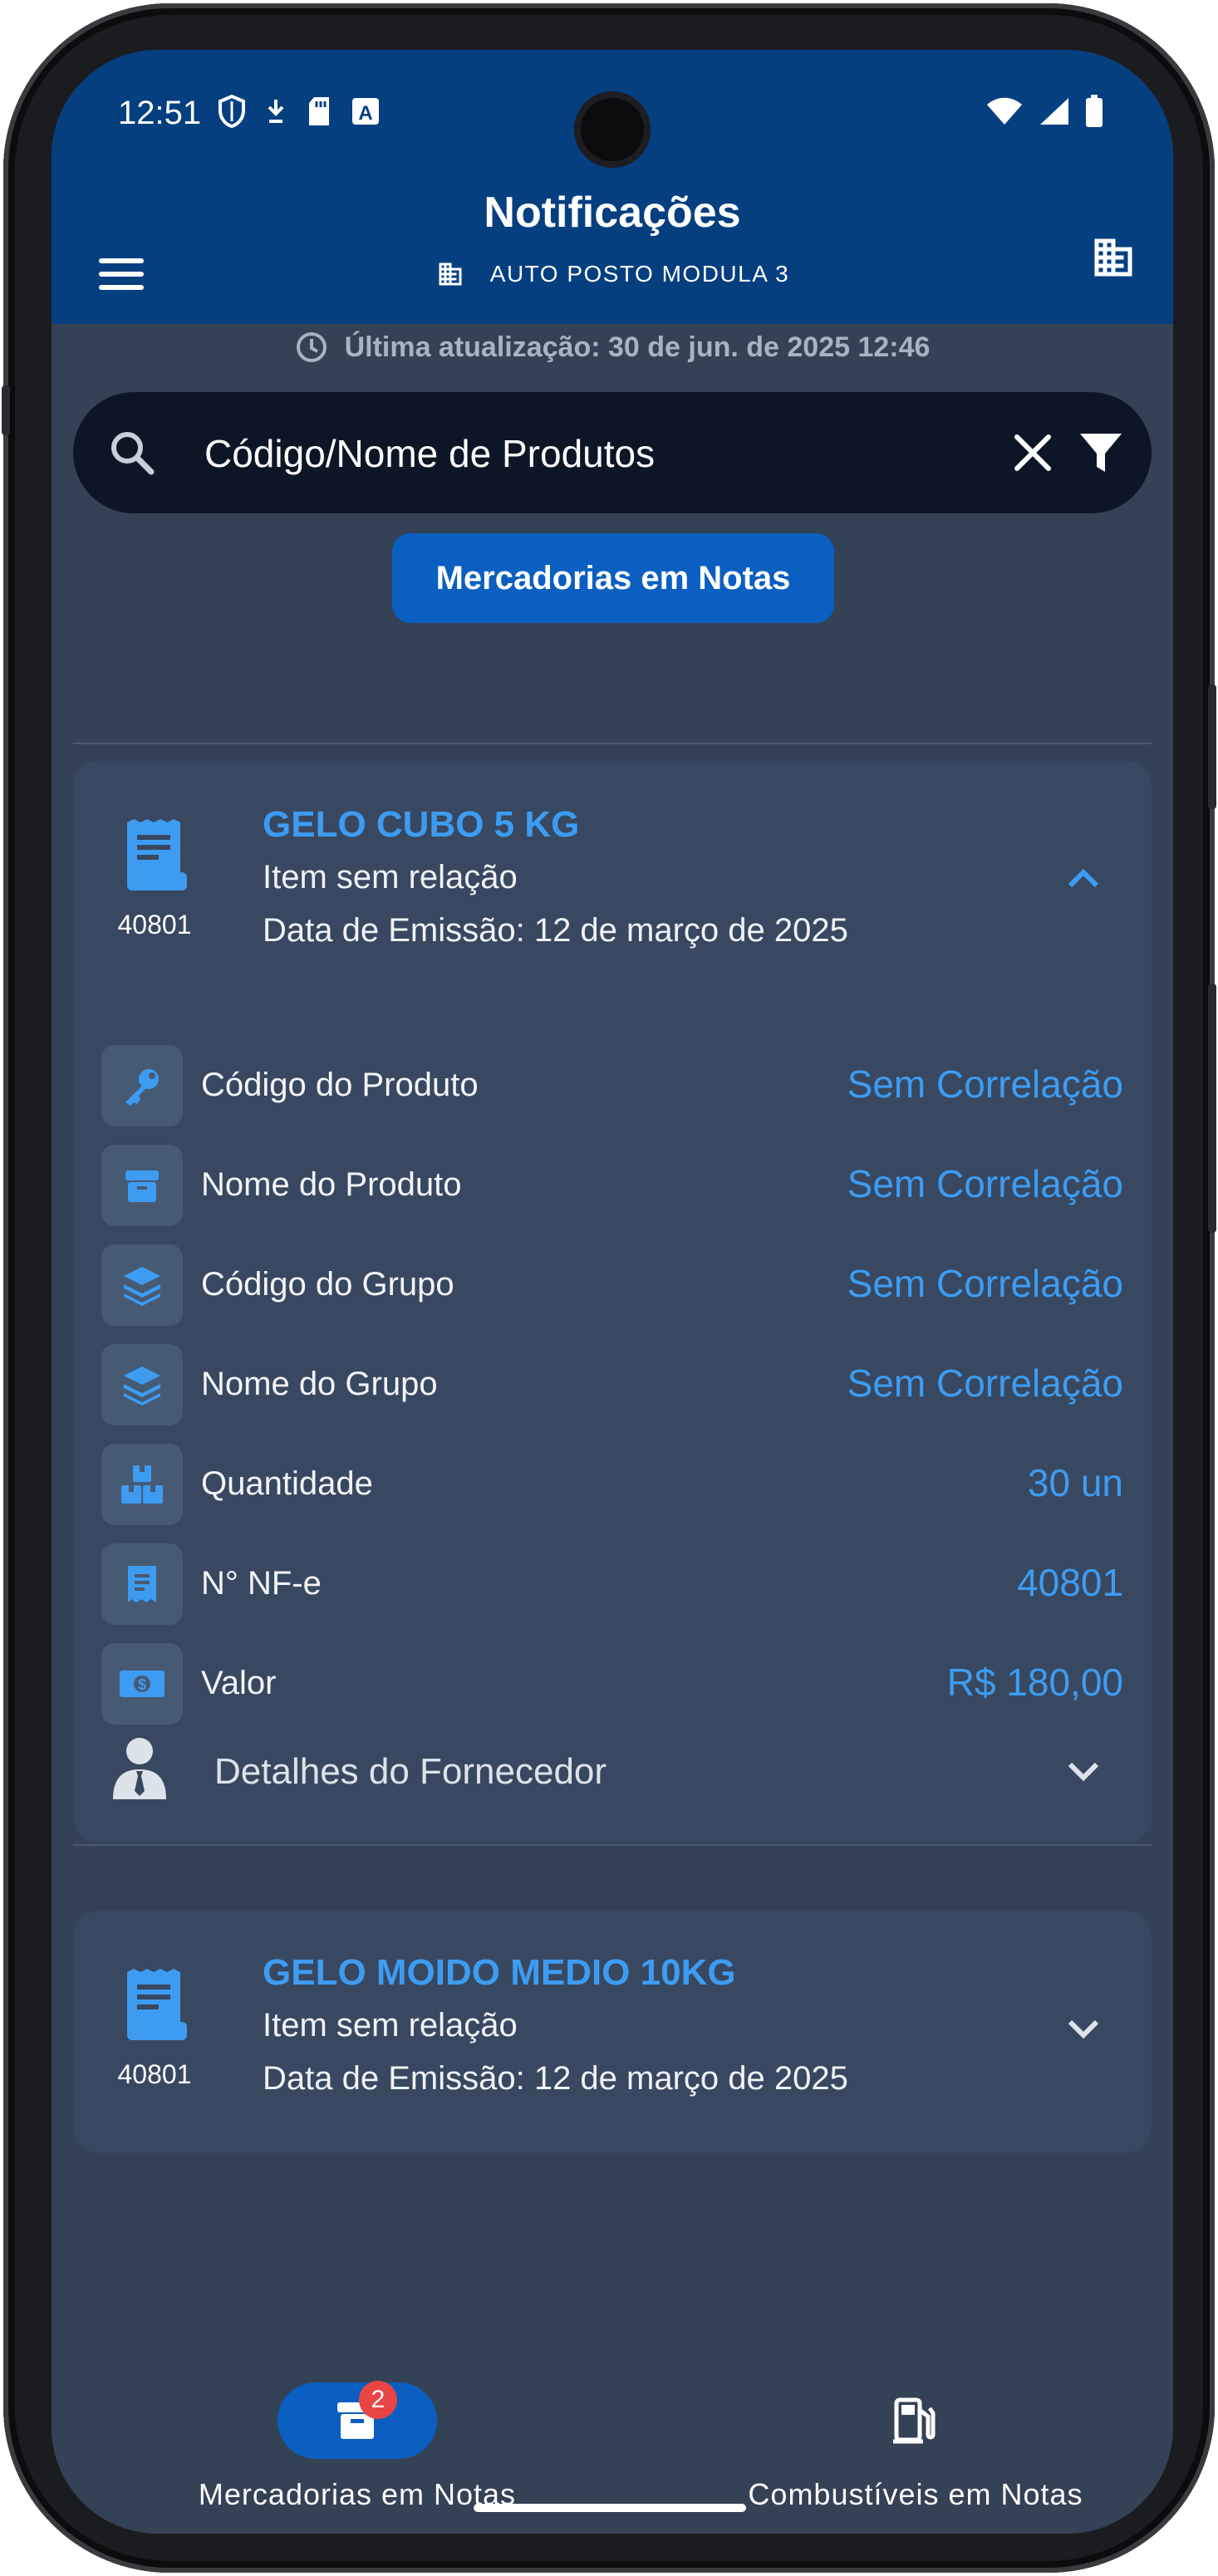  Describe the element at coordinates (378, 2400) in the screenshot. I see `notification-badge: 2` at that location.